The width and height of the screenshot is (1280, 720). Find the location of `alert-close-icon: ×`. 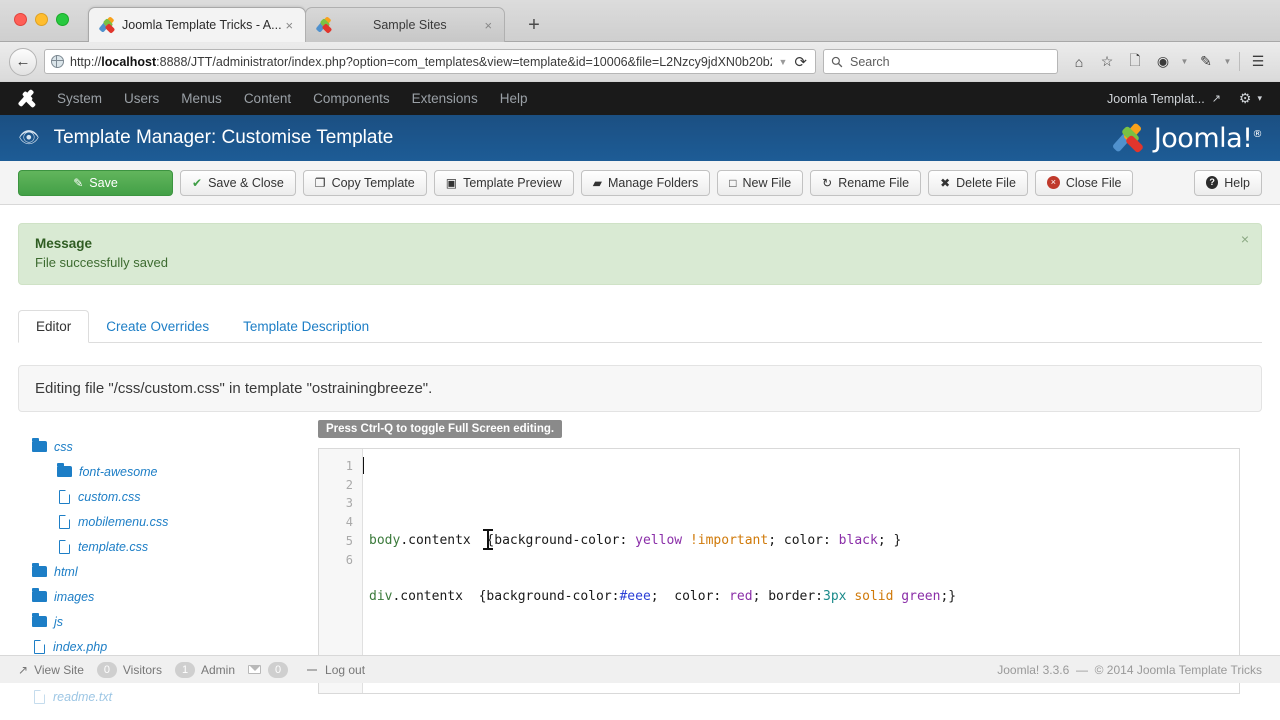

alert-close-icon: × is located at coordinates (1245, 239).